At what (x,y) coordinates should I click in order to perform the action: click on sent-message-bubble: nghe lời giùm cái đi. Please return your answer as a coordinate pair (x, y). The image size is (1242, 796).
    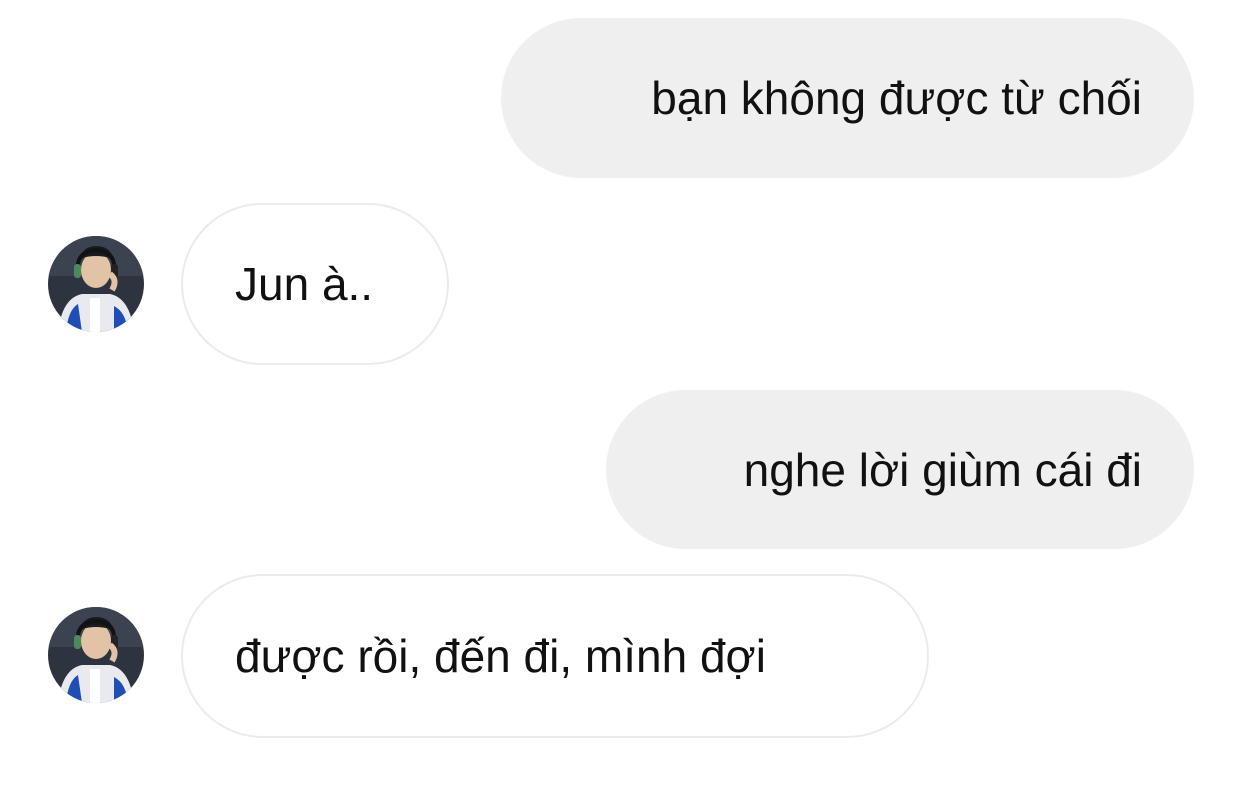
    Looking at the image, I should click on (900, 469).